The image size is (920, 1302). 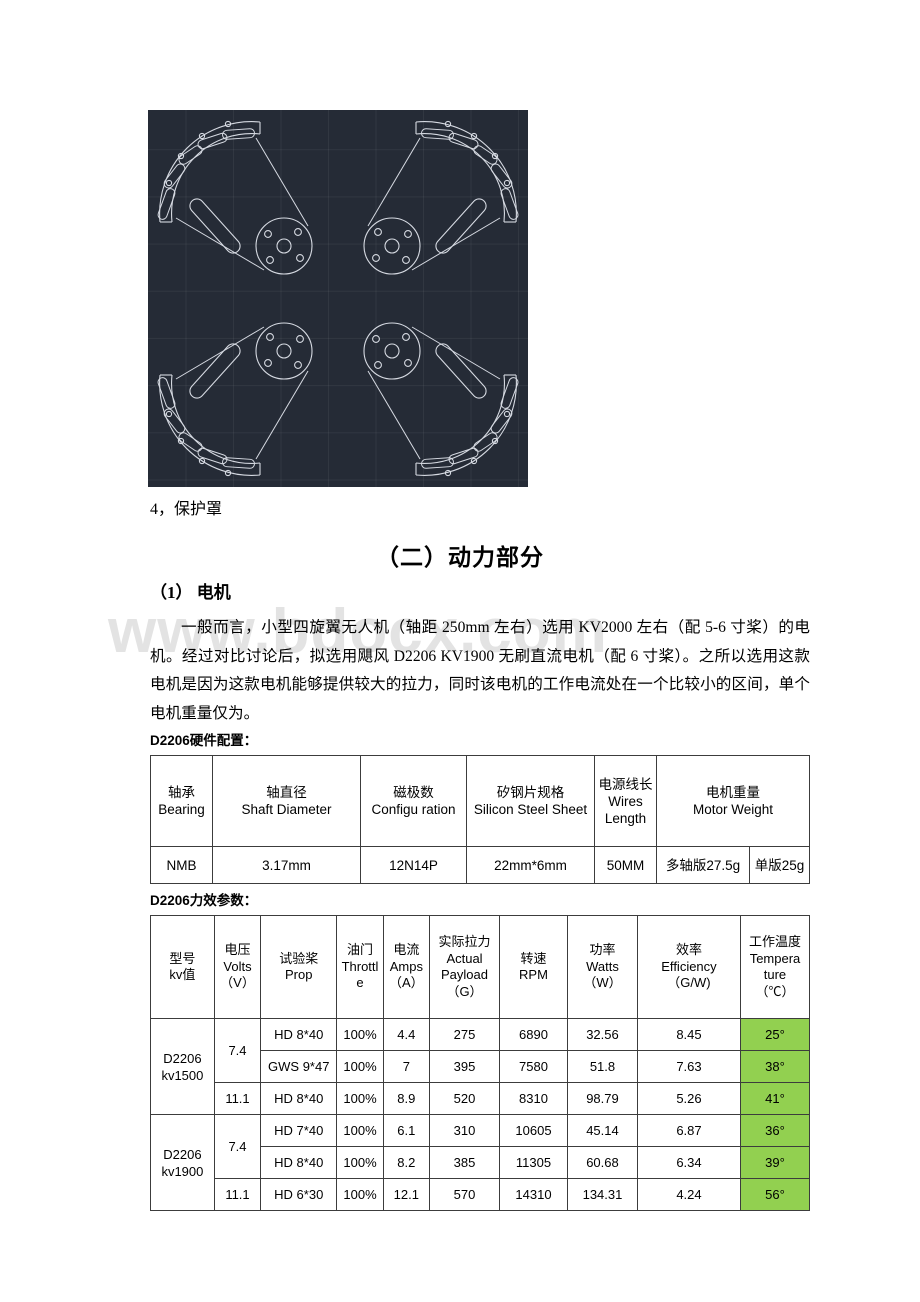 What do you see at coordinates (181, 801) in the screenshot?
I see `header-bearing: 轴承 Bearing` at bounding box center [181, 801].